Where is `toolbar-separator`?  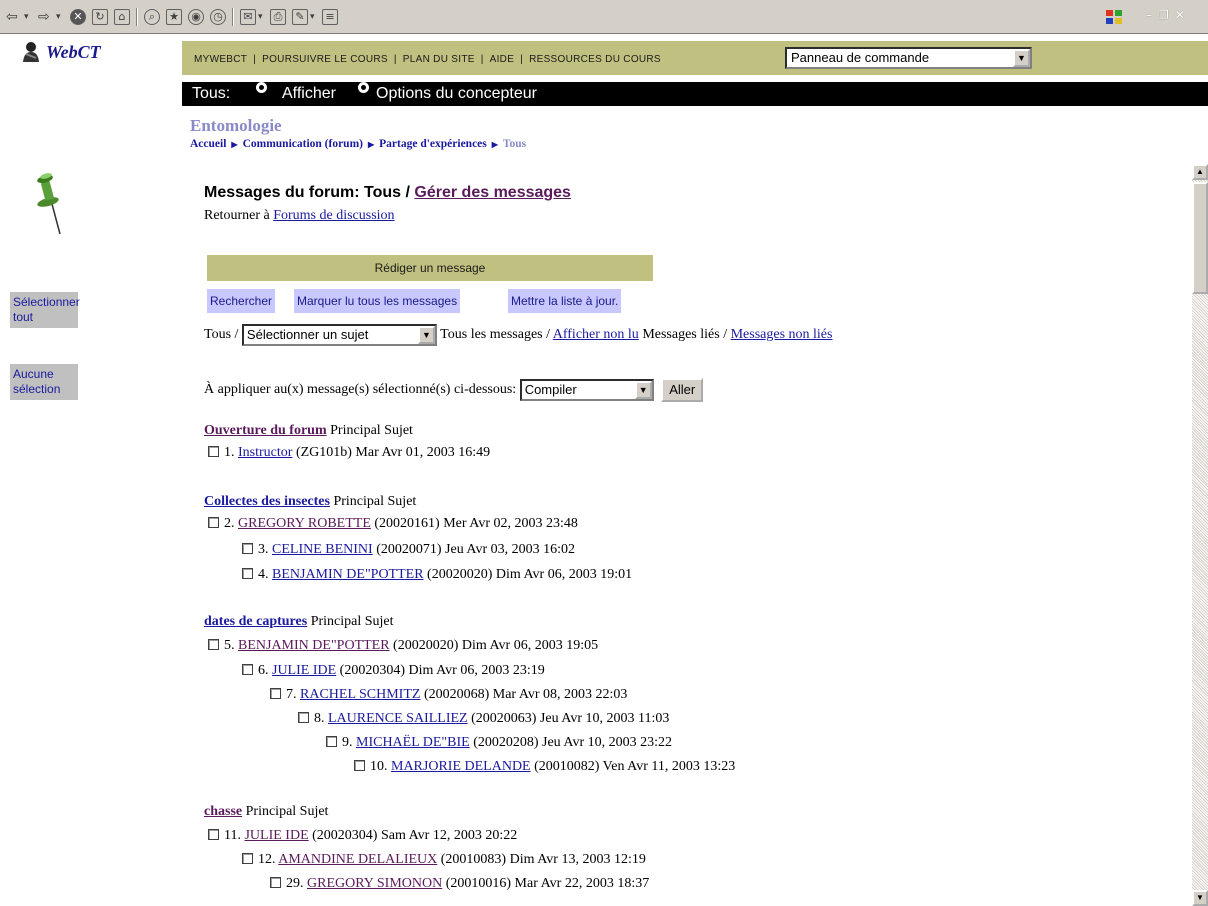
toolbar-separator is located at coordinates (137, 17).